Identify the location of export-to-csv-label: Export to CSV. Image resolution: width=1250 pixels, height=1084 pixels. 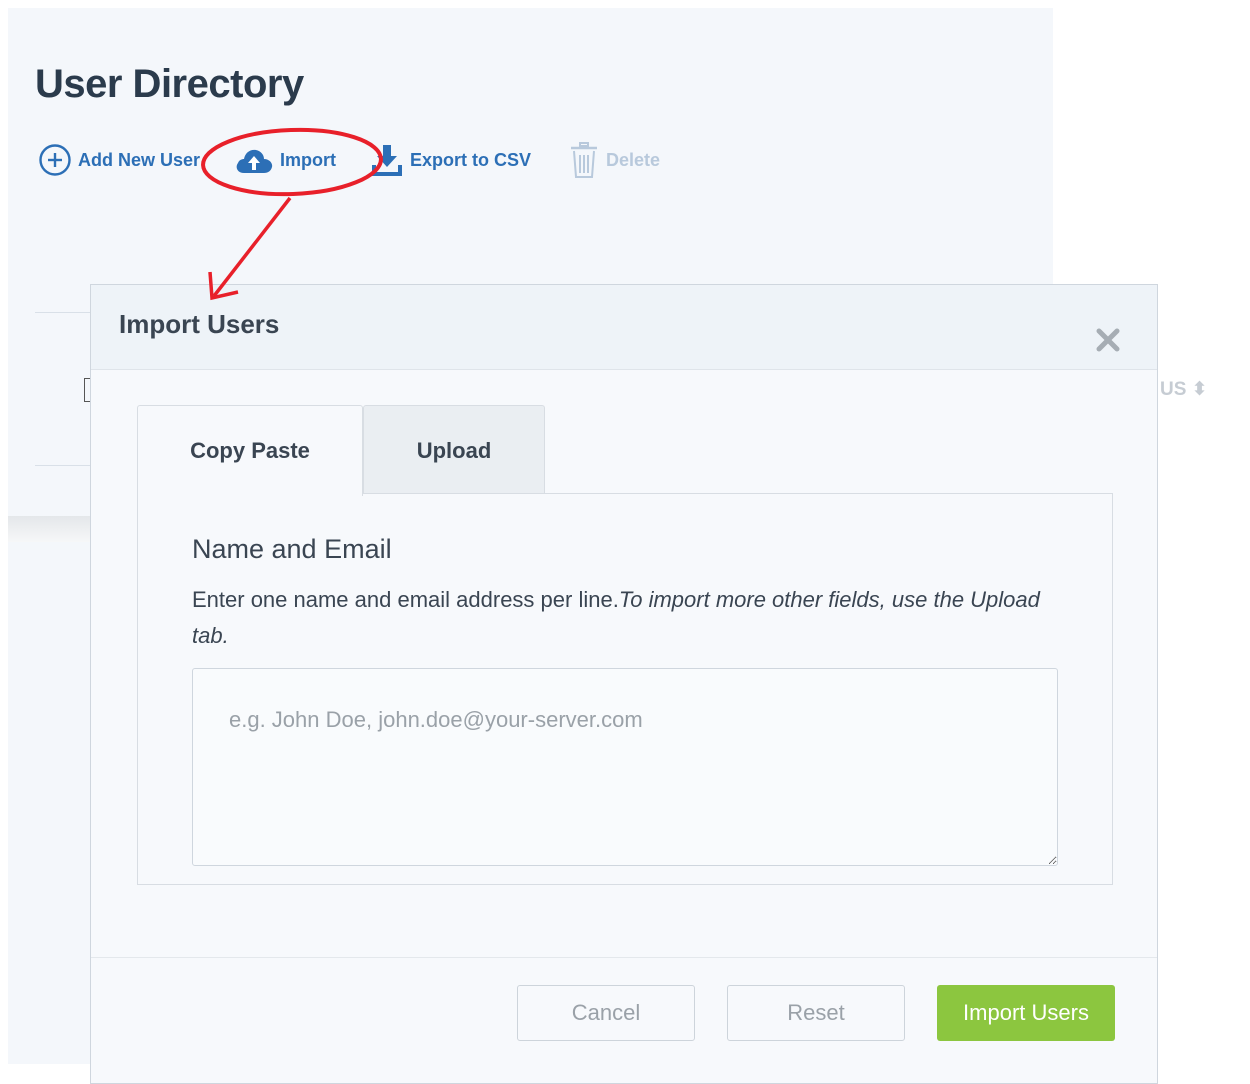
(471, 159).